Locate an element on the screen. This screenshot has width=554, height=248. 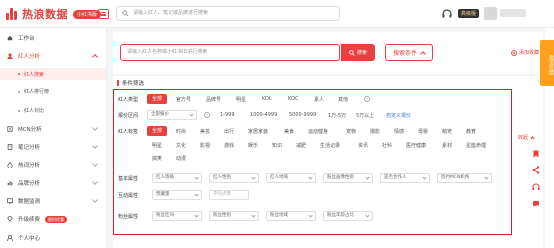
kol-type-all: 全部 is located at coordinates (157, 99).